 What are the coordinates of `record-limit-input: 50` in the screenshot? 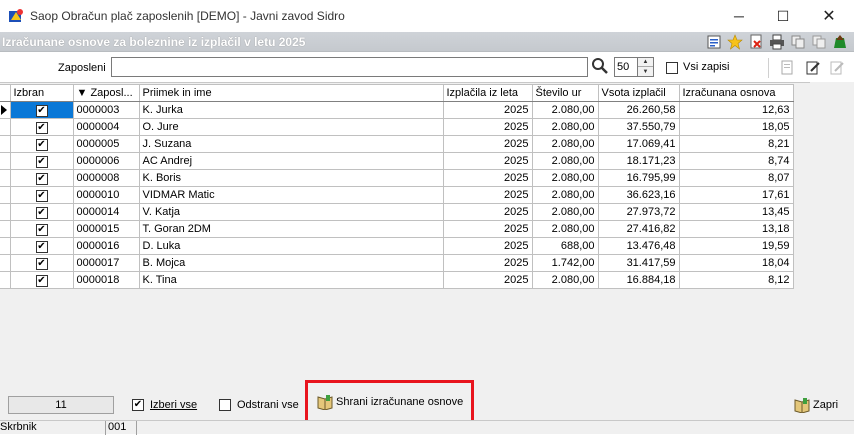 It's located at (626, 67).